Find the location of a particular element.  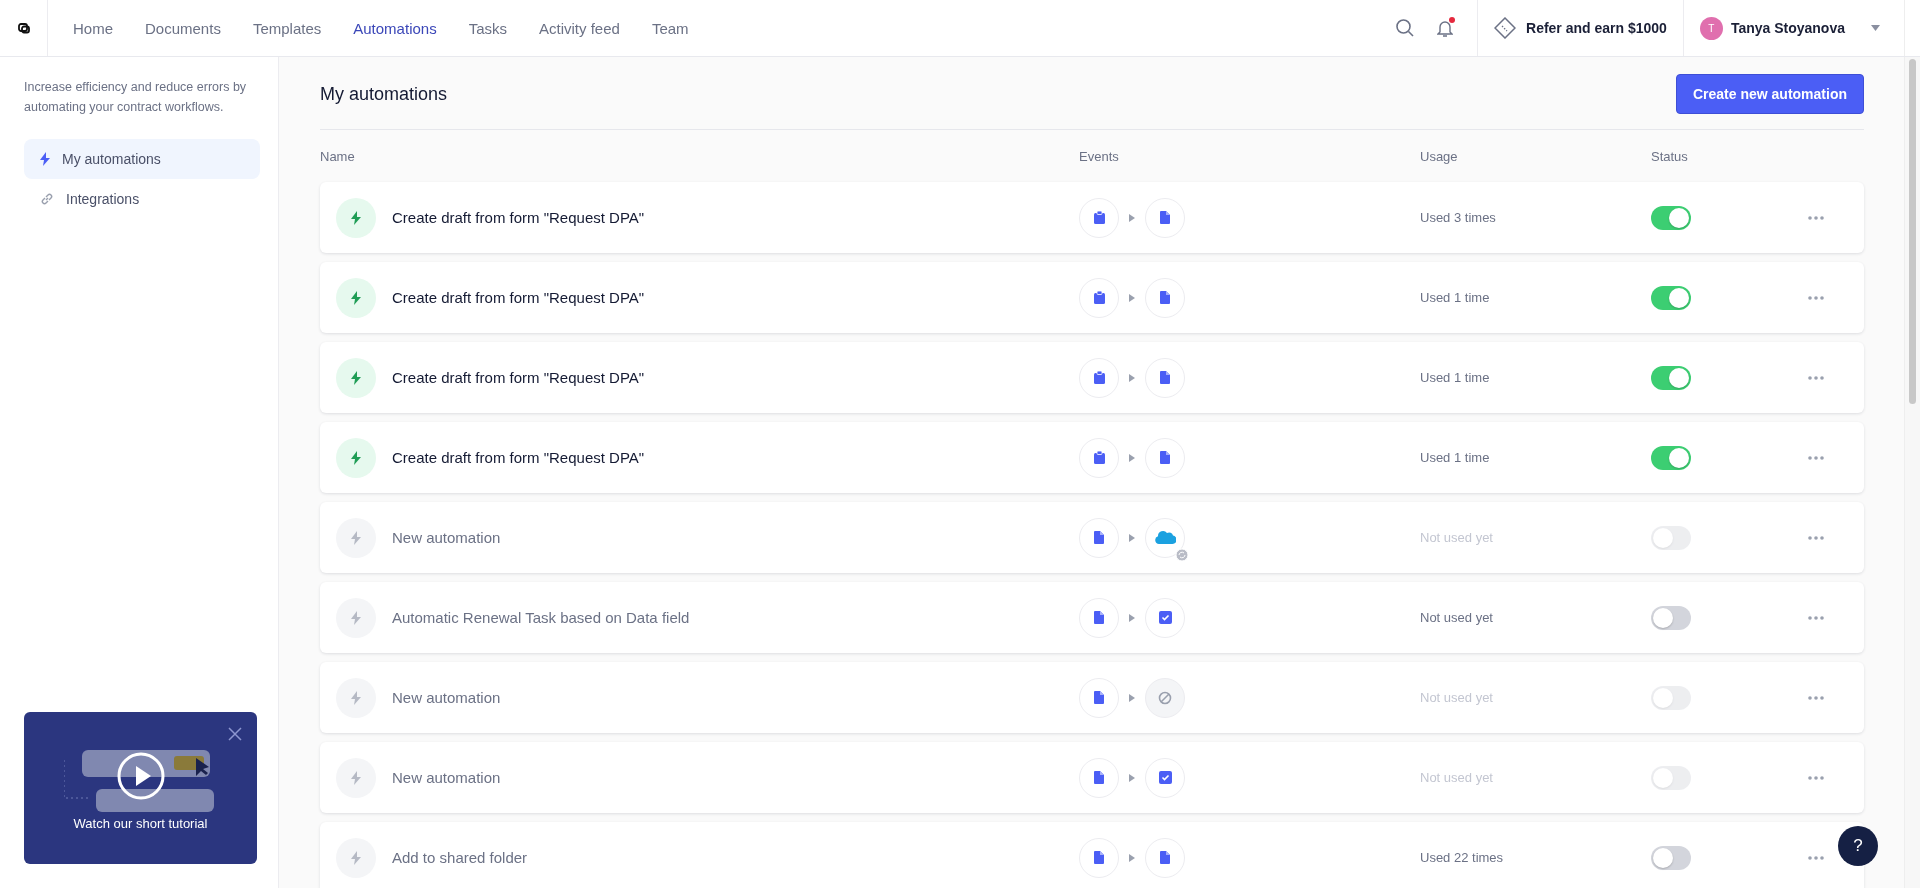

sidebar-item: My automations is located at coordinates (142, 159).